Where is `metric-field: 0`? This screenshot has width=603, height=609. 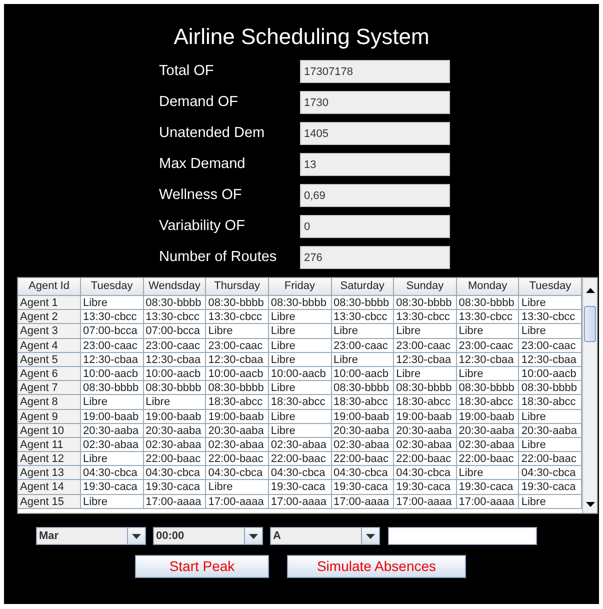 metric-field: 0 is located at coordinates (375, 226).